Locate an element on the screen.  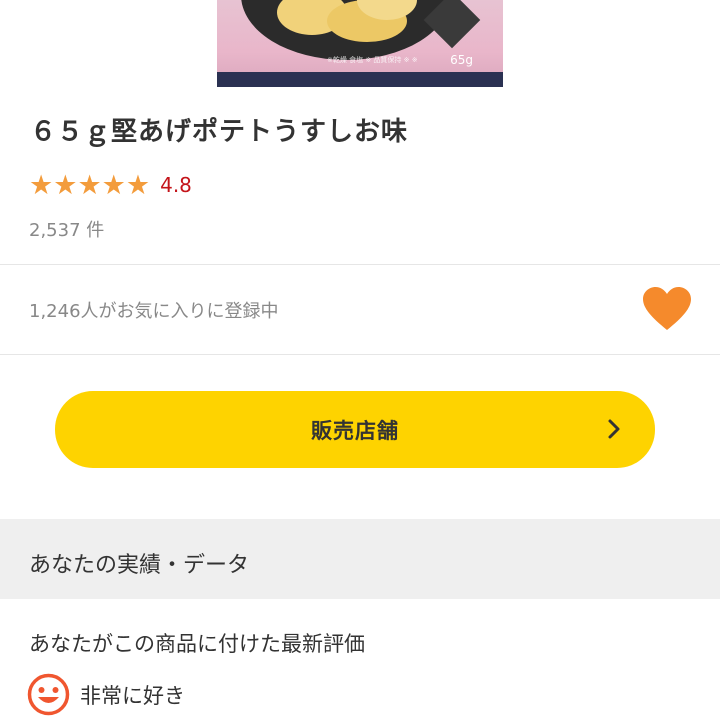
favorites-row: 1,246人がお気に入りに登録中 is located at coordinates (360, 309).